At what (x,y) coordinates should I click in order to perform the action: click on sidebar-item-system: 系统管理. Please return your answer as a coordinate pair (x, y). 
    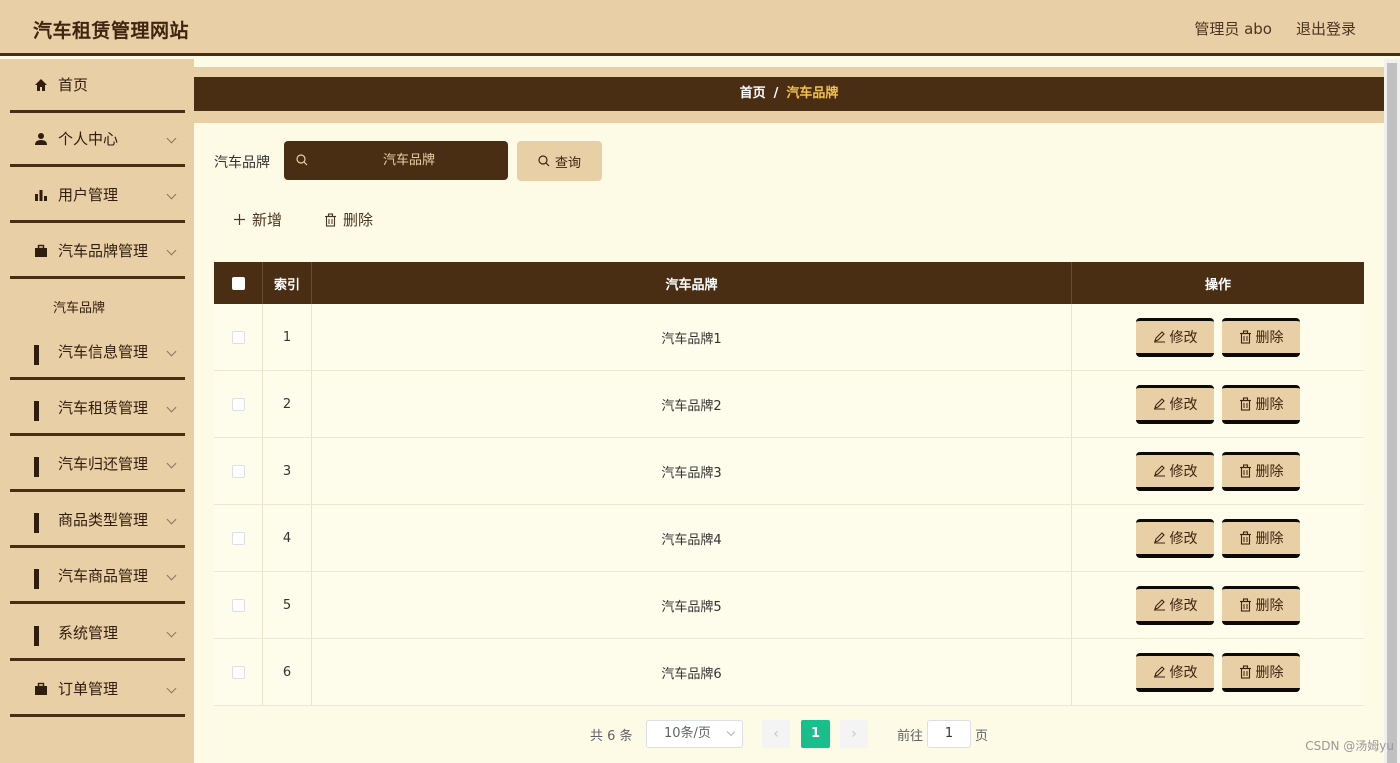
    Looking at the image, I should click on (97, 634).